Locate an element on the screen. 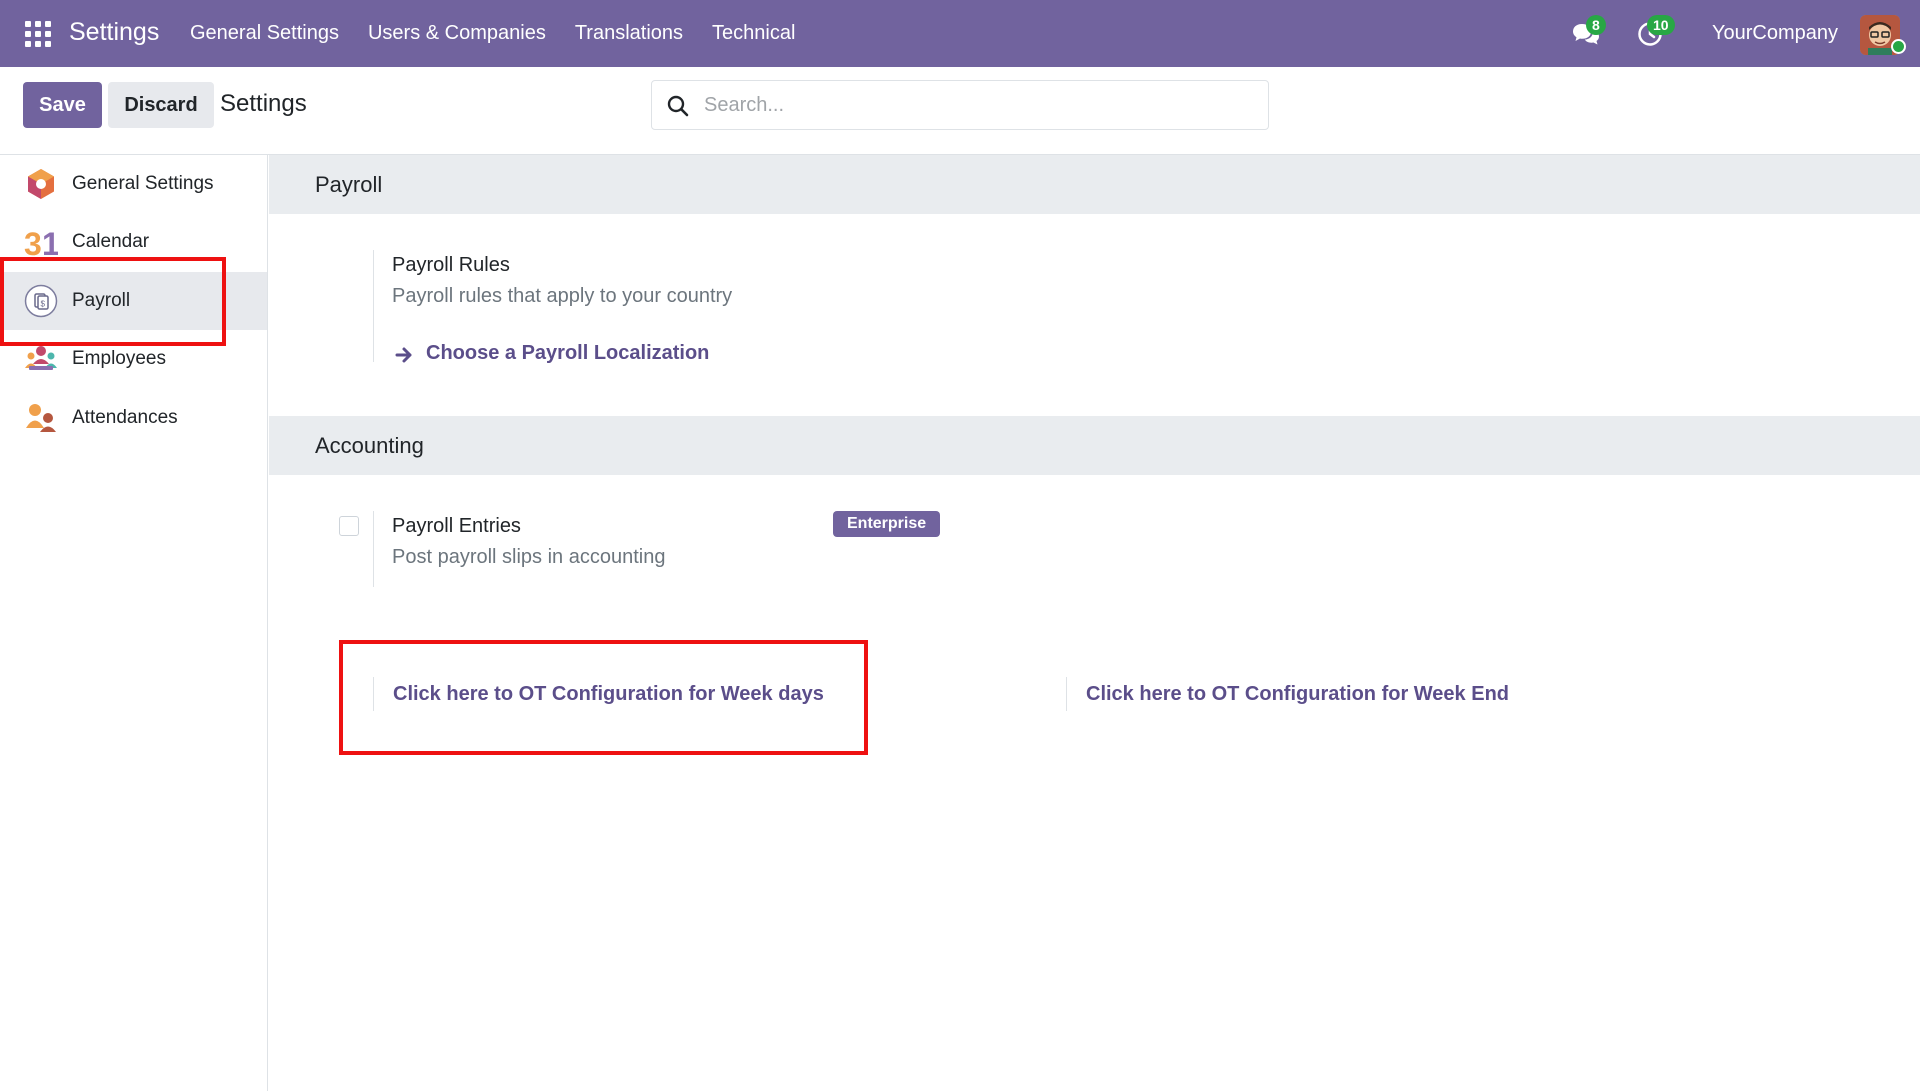 The image size is (1920, 1091). sidebar-item-calendar: 3 1 Calendar is located at coordinates (133, 242).